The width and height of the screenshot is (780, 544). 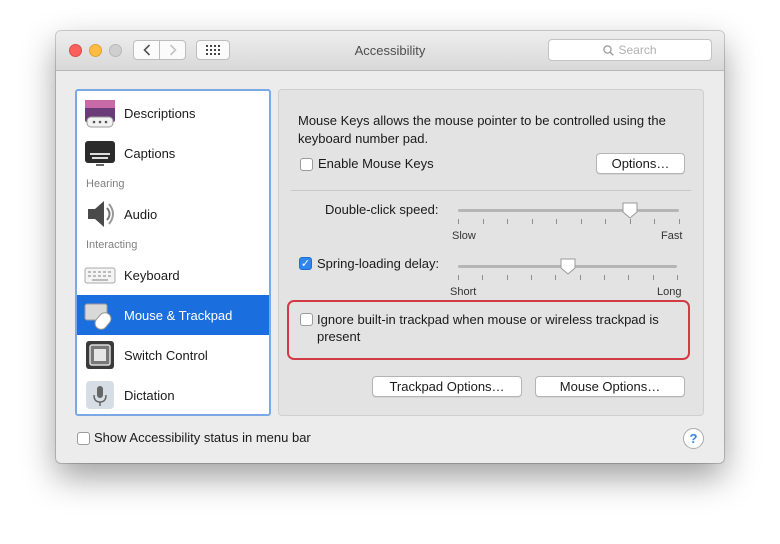 I want to click on slider-min-label: Short, so click(x=463, y=292).